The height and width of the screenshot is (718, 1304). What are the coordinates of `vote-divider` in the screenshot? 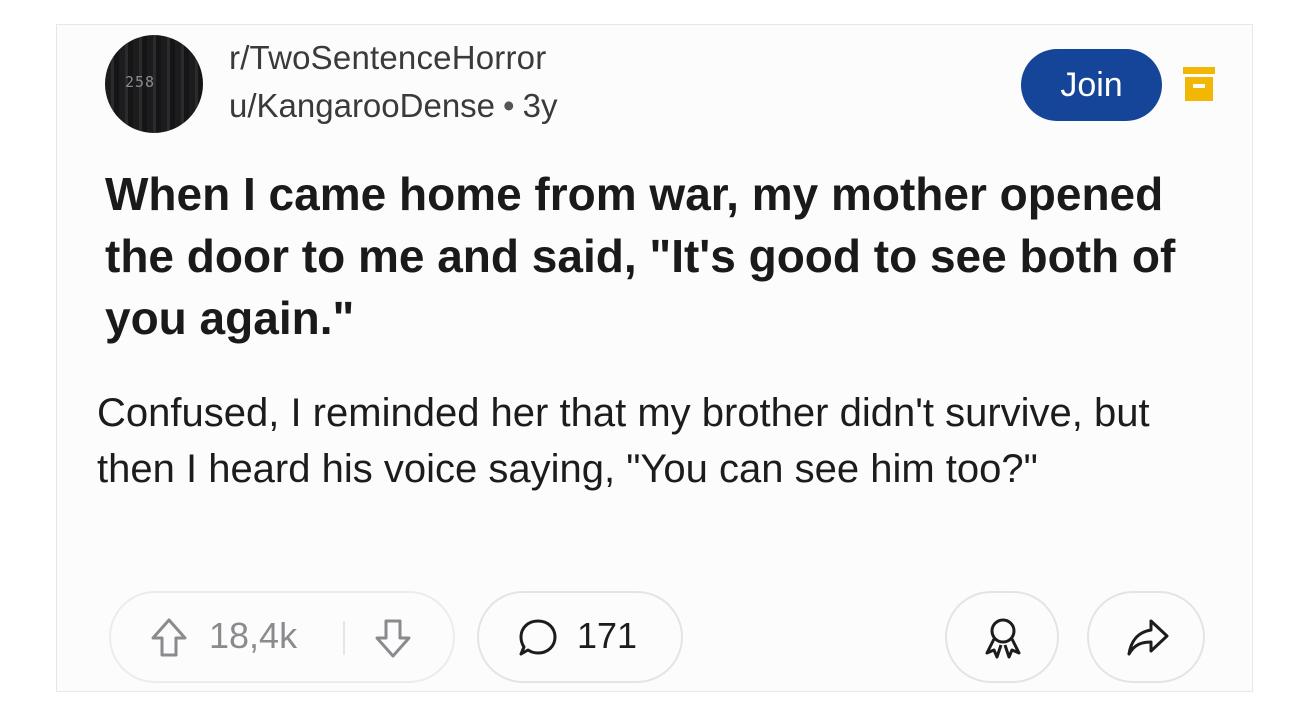 It's located at (344, 638).